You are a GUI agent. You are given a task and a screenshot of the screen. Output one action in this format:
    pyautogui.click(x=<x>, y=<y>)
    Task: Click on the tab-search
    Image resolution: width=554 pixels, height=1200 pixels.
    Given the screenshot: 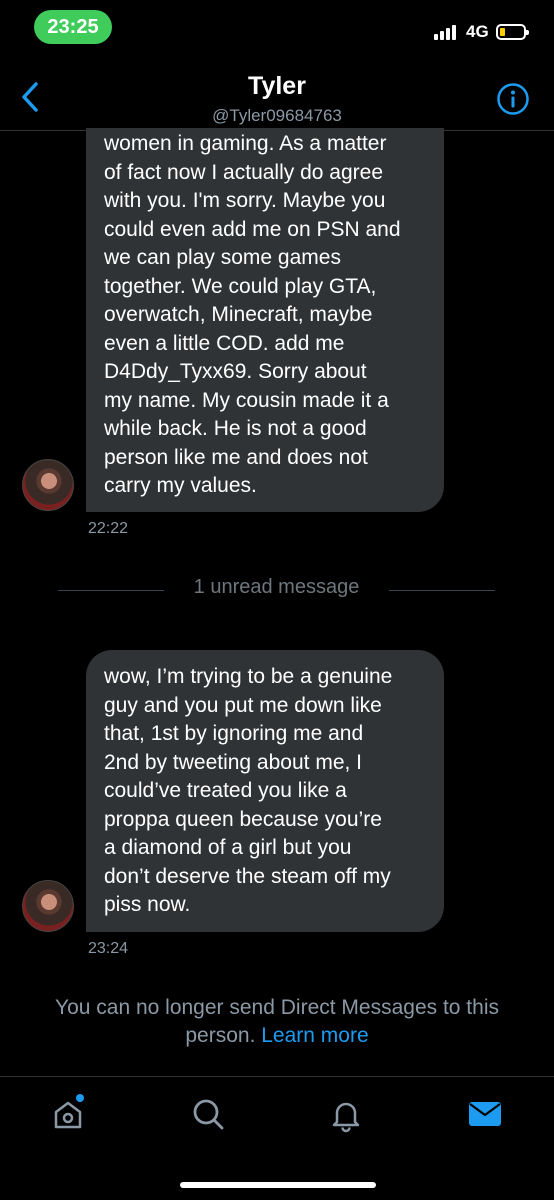 What is the action you would take?
    pyautogui.click(x=208, y=1114)
    